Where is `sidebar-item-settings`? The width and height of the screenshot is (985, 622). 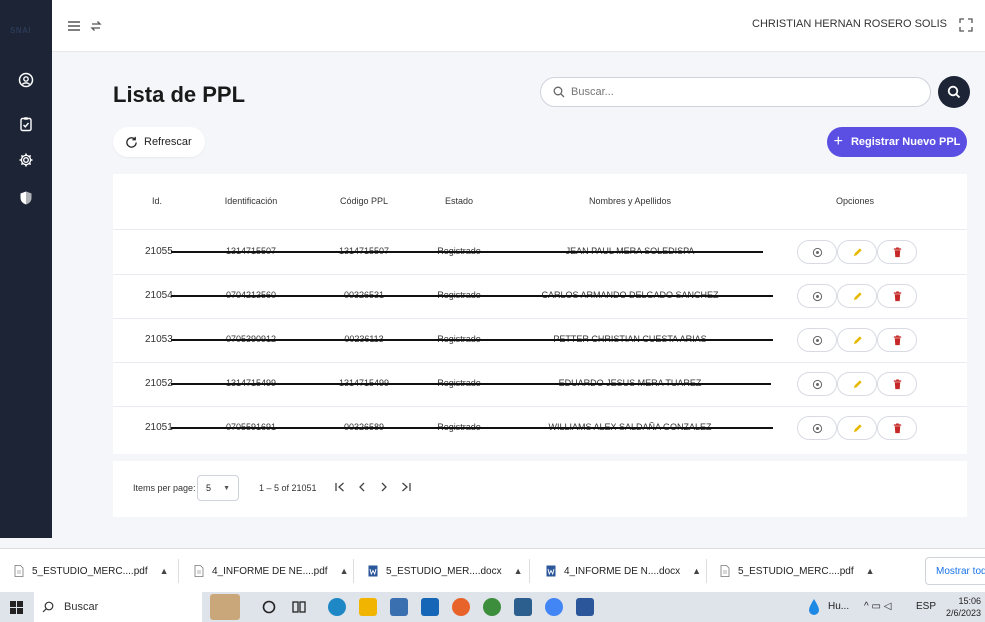
sidebar-item-settings is located at coordinates (26, 160).